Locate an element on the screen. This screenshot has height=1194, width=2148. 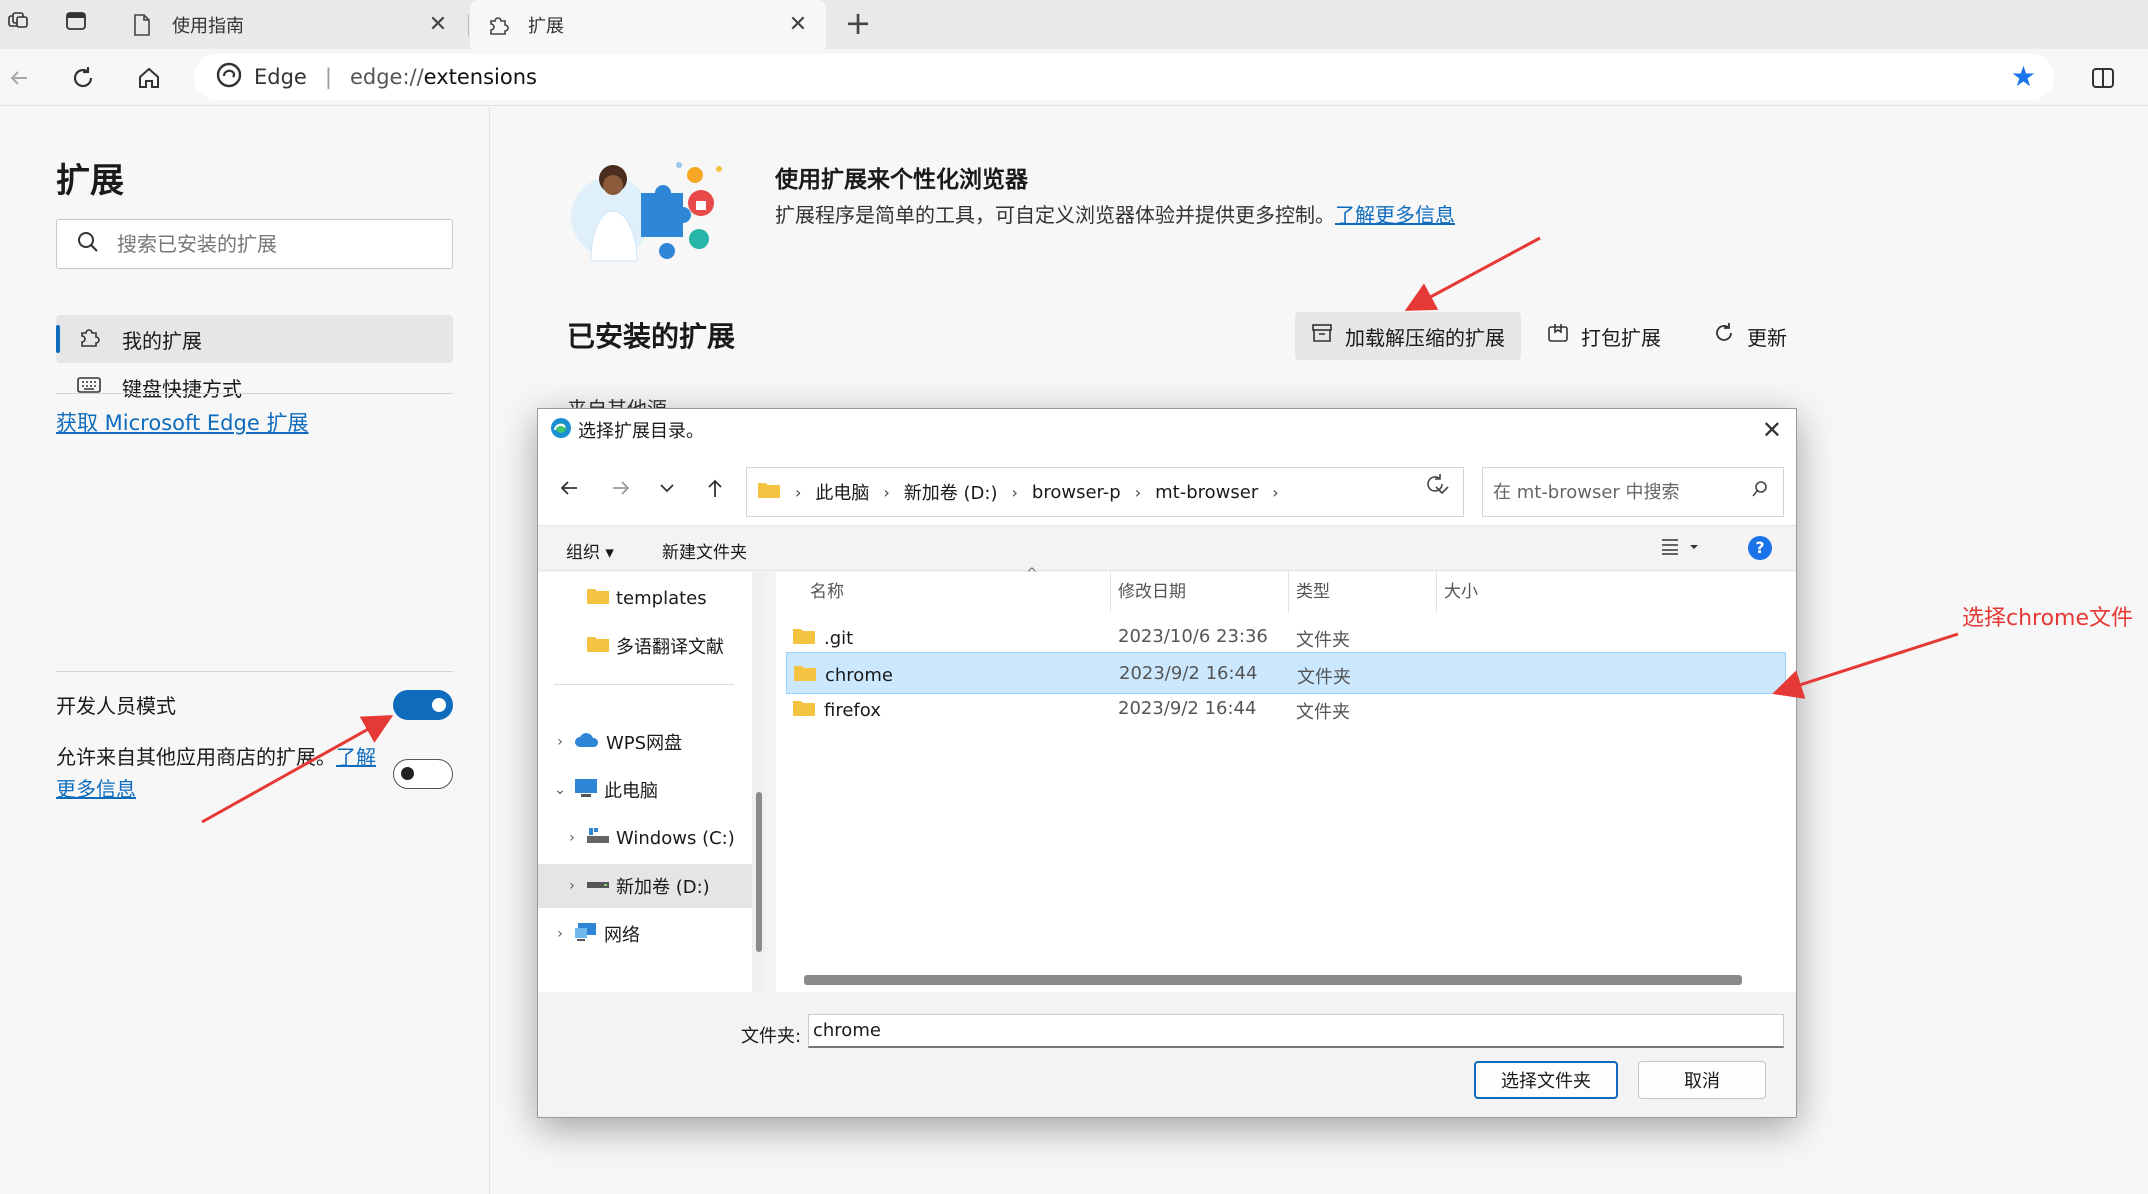
breadcrumb-item: 新加卷 (D:) is located at coordinates (951, 492).